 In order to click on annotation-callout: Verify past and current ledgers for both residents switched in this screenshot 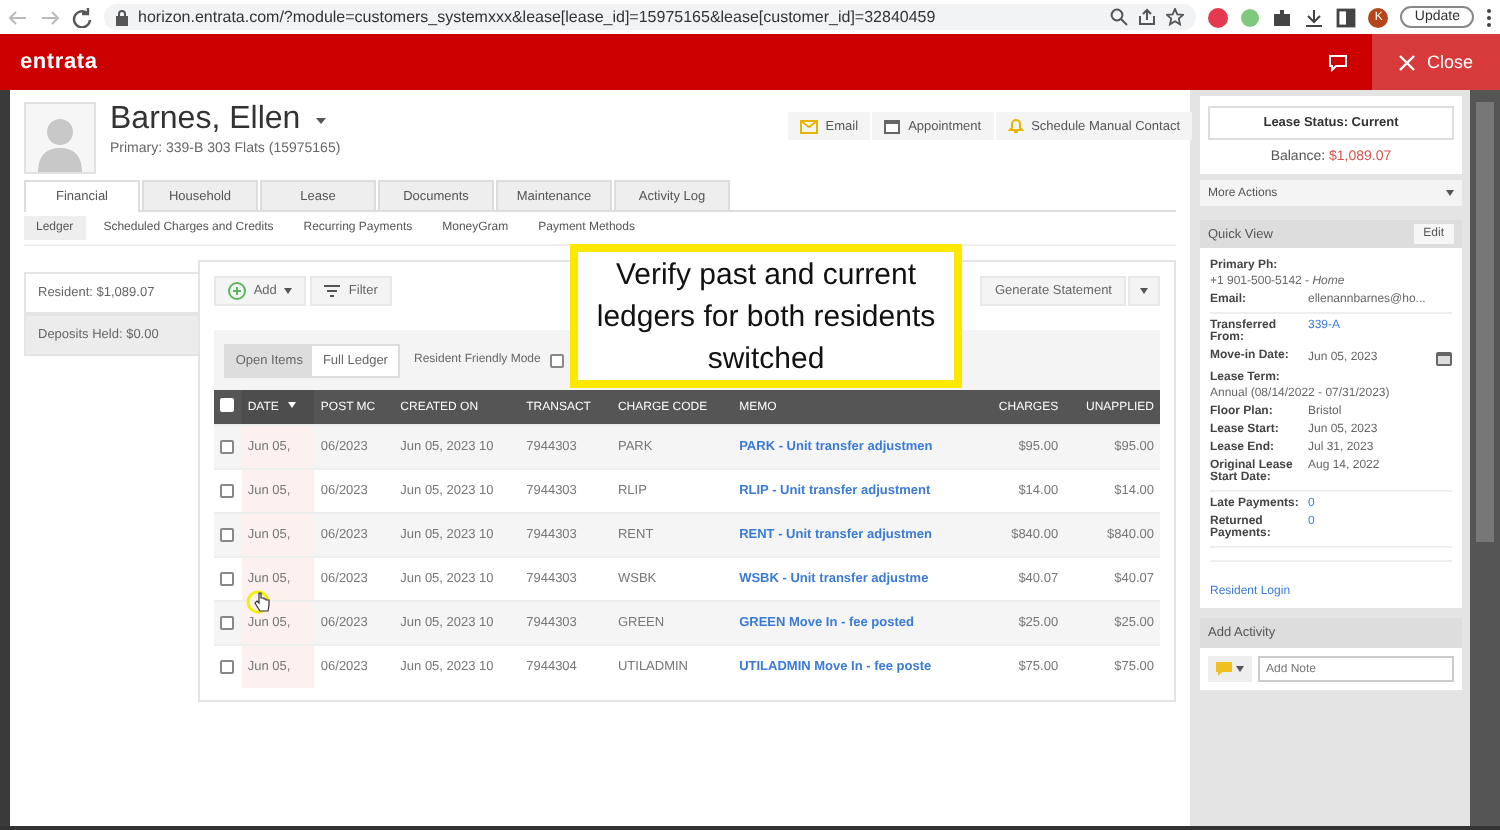, I will do `click(766, 316)`.